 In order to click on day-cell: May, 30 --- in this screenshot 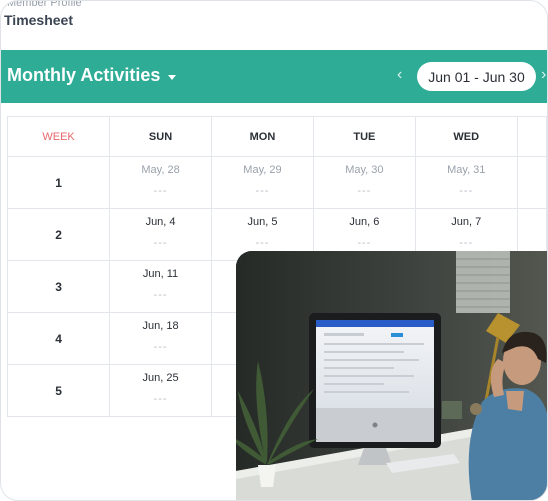, I will do `click(364, 182)`.